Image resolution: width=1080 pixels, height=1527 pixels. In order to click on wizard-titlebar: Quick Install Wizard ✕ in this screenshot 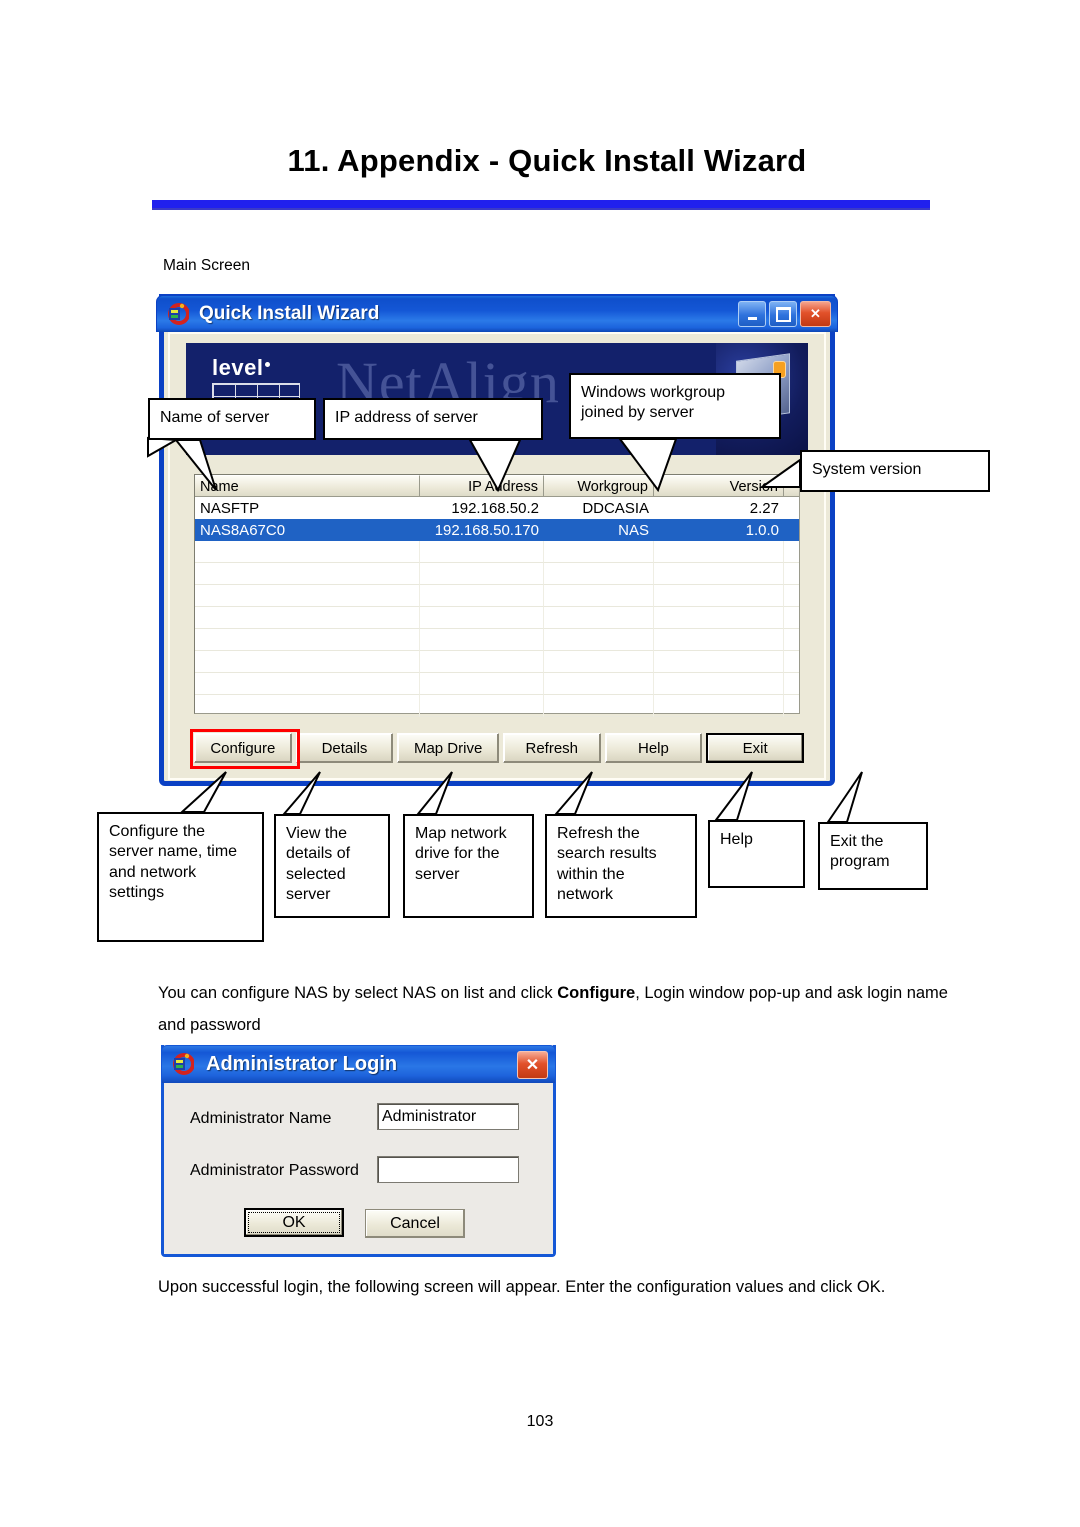, I will do `click(497, 313)`.